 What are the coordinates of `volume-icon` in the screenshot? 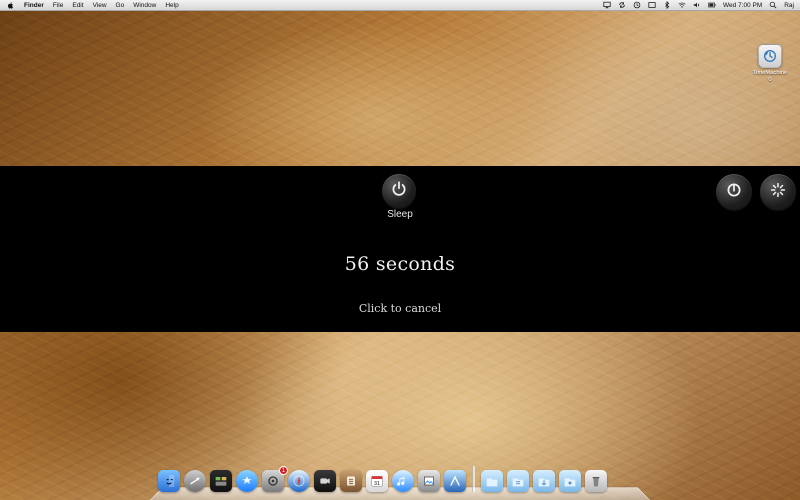 It's located at (697, 5).